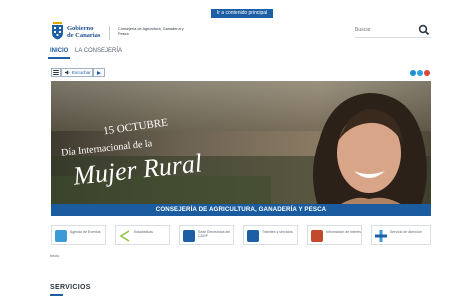 Image resolution: width=462 pixels, height=307 pixels. Describe the element at coordinates (109, 33) in the screenshot. I see `logo-divider` at that location.